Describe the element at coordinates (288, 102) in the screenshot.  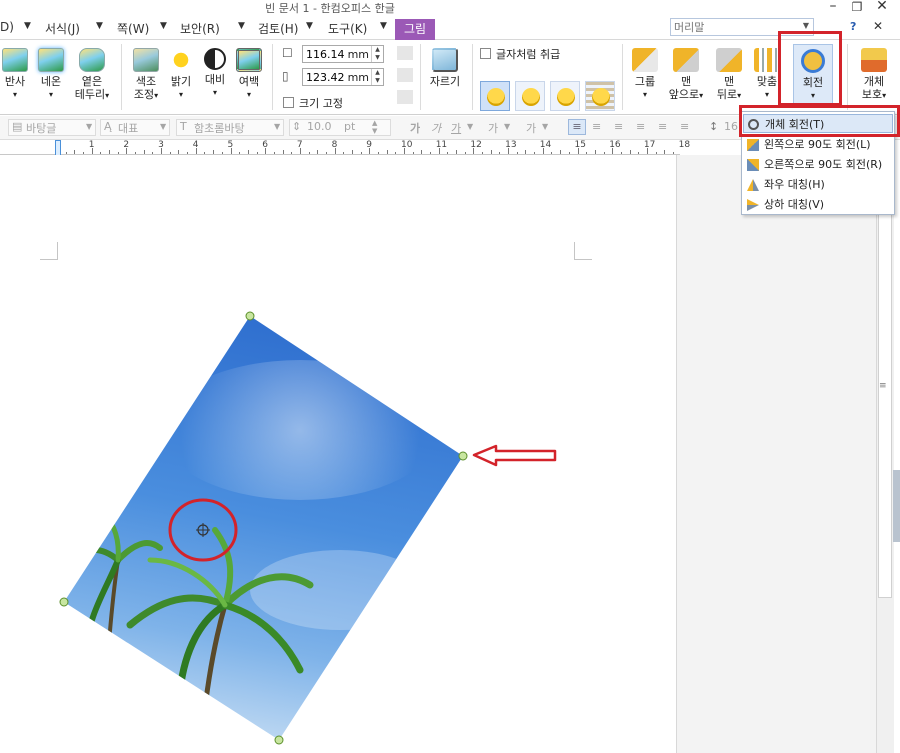
I see `fix-size-checkbox` at that location.